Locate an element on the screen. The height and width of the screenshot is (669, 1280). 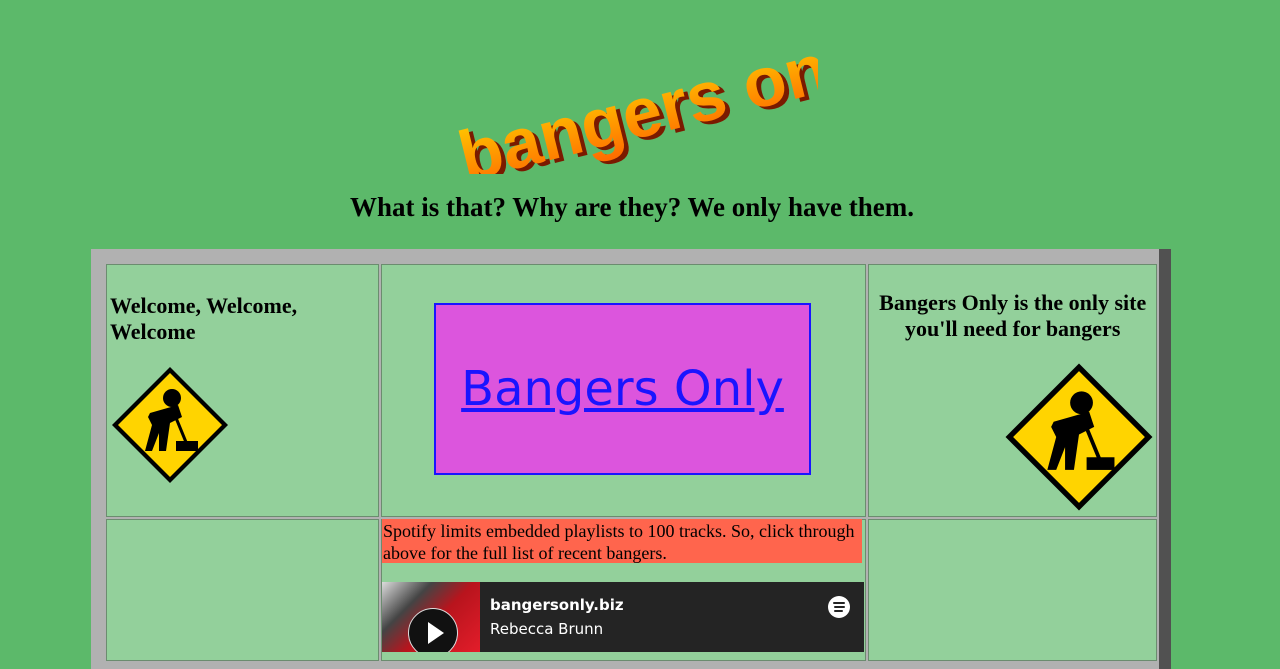
left-cell: Welcome, Welcome, Welcome is located at coordinates (242, 390).